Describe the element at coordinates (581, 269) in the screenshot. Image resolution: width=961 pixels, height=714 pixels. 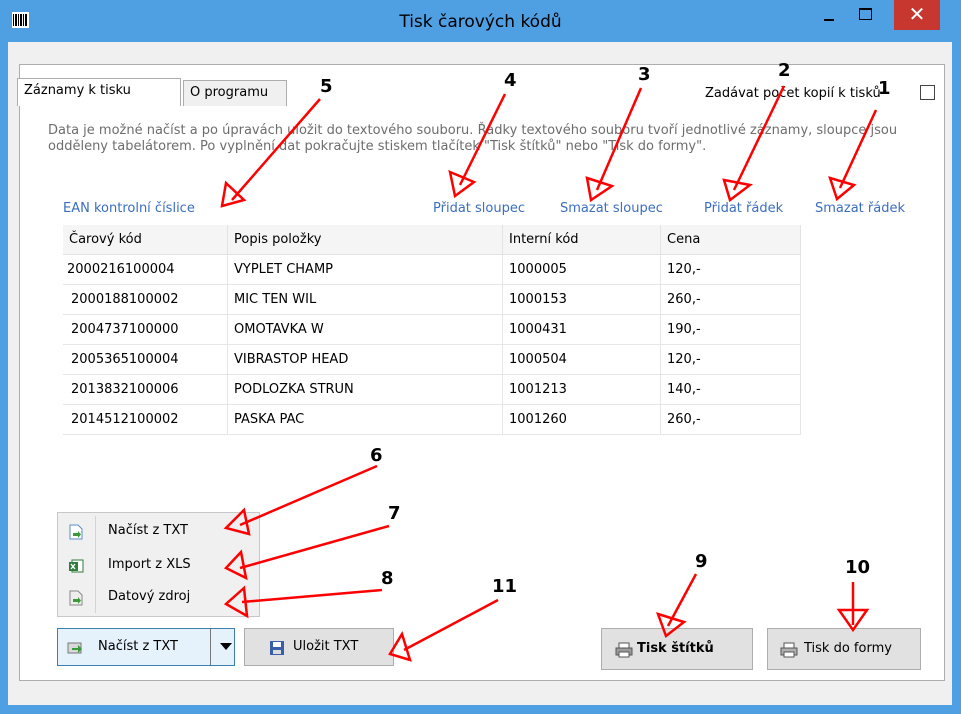
I see `table-cell: 1000005` at that location.